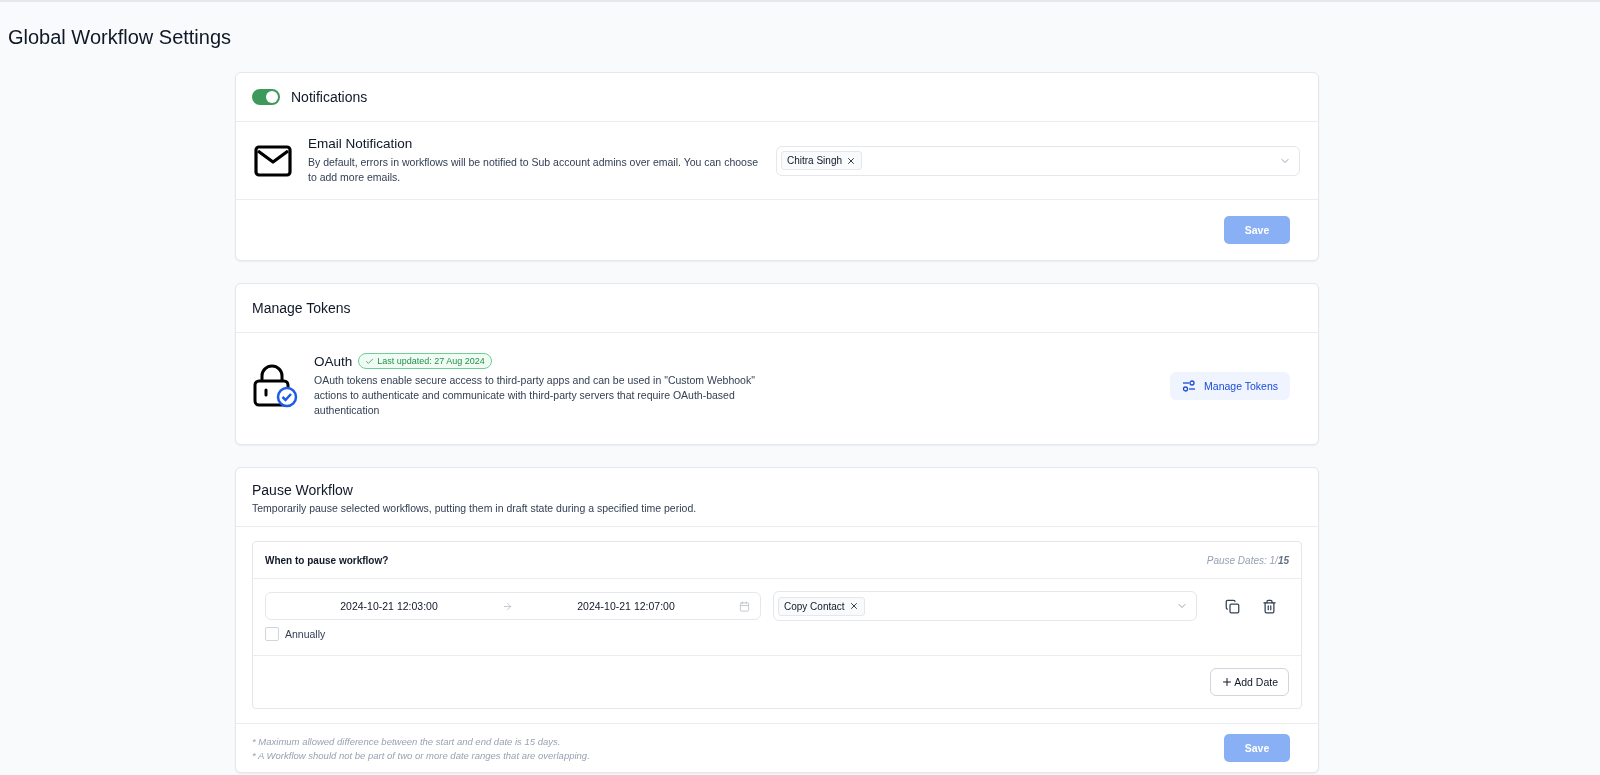  I want to click on manage-tokens-button: Manage Tokens, so click(1230, 385).